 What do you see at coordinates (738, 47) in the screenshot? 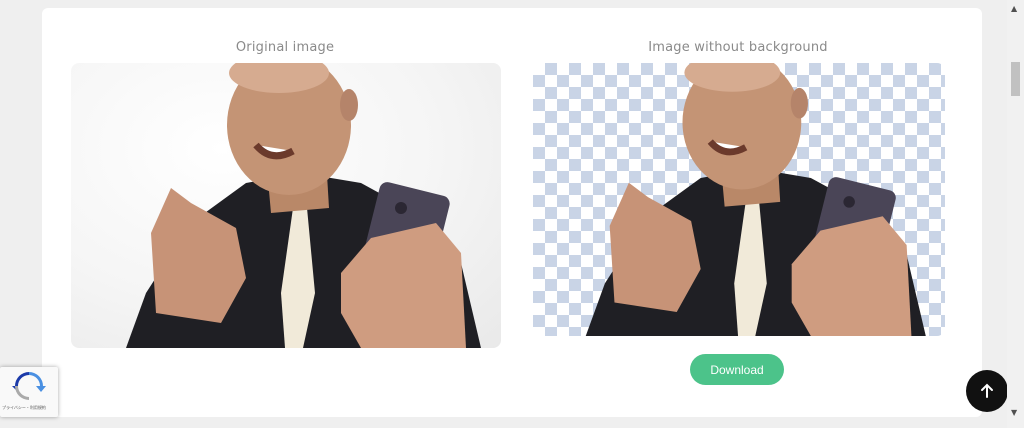
I see `result-image-caption: Image without background` at bounding box center [738, 47].